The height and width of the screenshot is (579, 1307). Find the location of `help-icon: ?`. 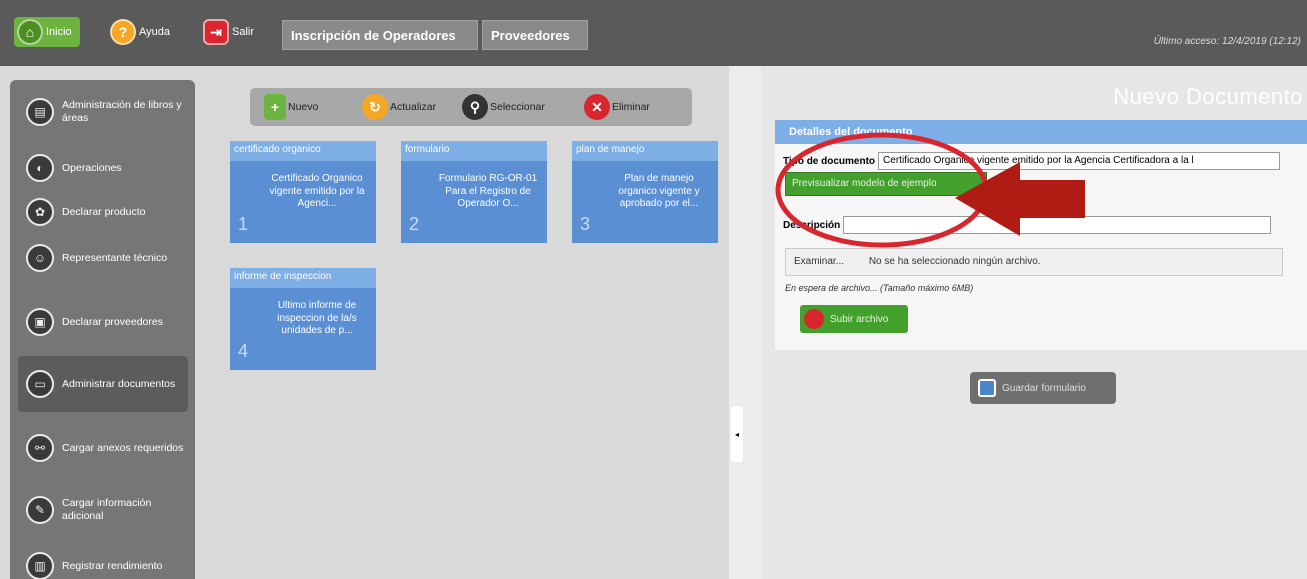

help-icon: ? is located at coordinates (123, 32).